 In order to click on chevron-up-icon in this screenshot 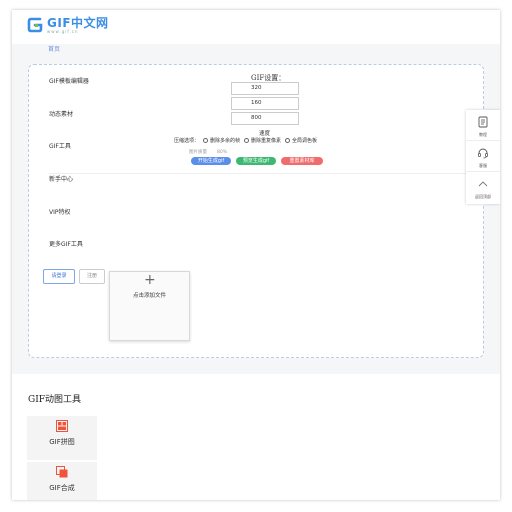, I will do `click(483, 184)`.